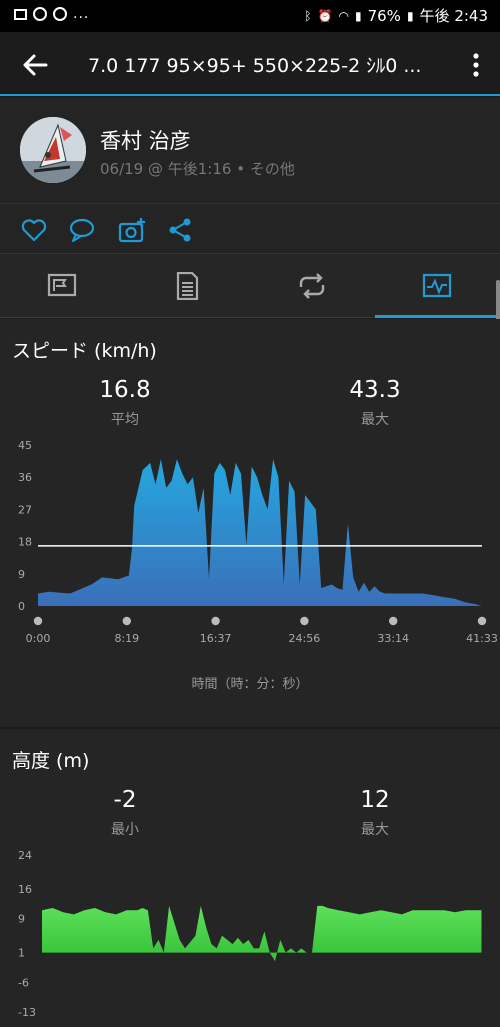 Image resolution: width=500 pixels, height=1027 pixels. What do you see at coordinates (125, 390) in the screenshot?
I see `speed-avg-value: 16.8` at bounding box center [125, 390].